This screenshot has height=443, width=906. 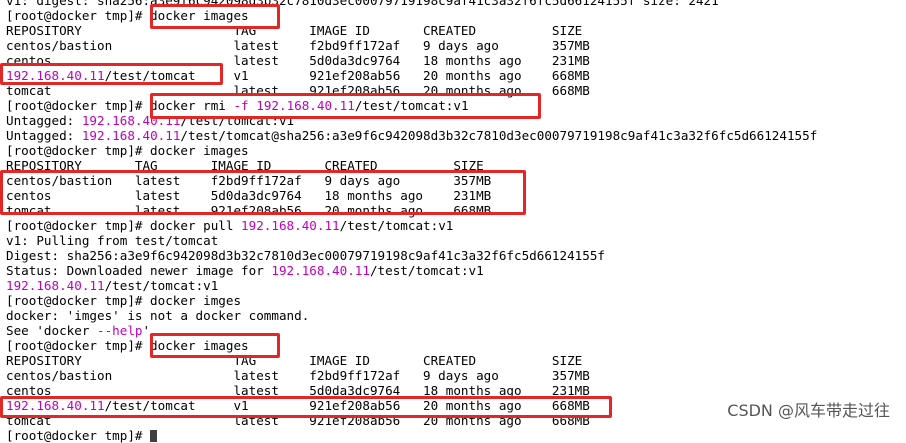 What do you see at coordinates (124, 300) in the screenshot?
I see `terminal-line: [root@docker tmp]# docker imges` at bounding box center [124, 300].